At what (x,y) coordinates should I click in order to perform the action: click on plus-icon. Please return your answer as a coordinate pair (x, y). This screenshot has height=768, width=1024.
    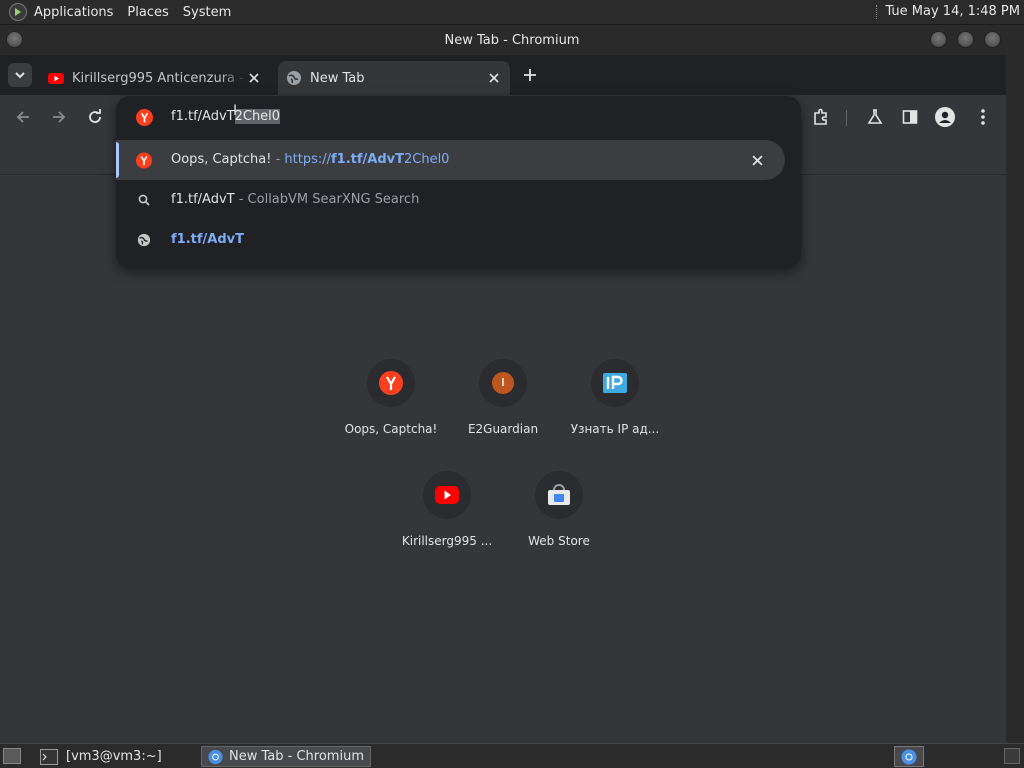
    Looking at the image, I should click on (530, 75).